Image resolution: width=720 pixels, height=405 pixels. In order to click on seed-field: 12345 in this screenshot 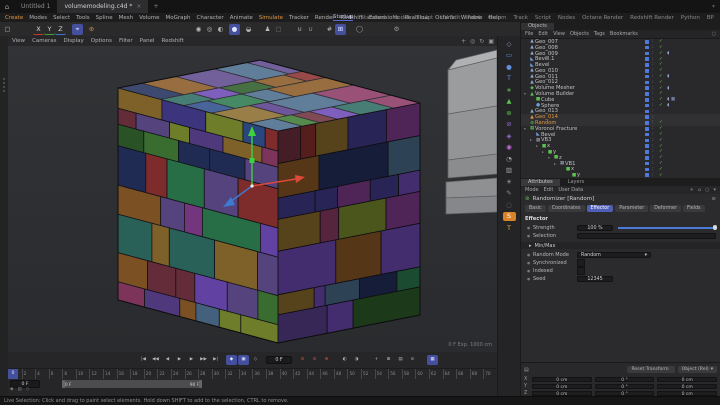, I will do `click(595, 279)`.